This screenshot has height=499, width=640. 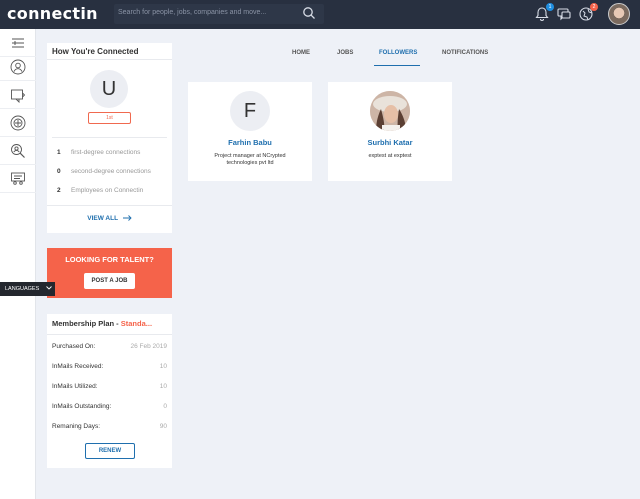 I want to click on post-job-button: POST A JOB, so click(x=109, y=281).